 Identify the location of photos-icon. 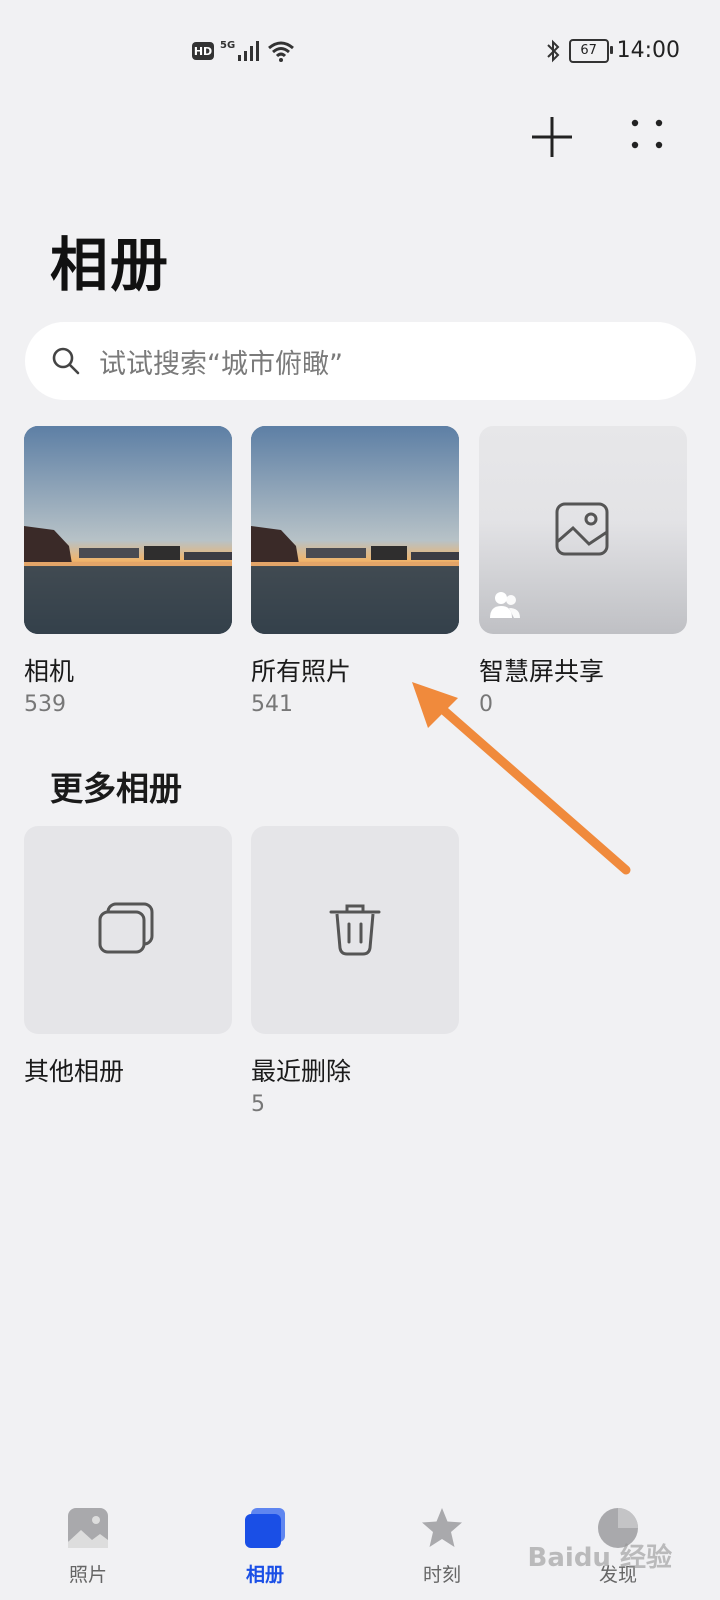
(88, 1528).